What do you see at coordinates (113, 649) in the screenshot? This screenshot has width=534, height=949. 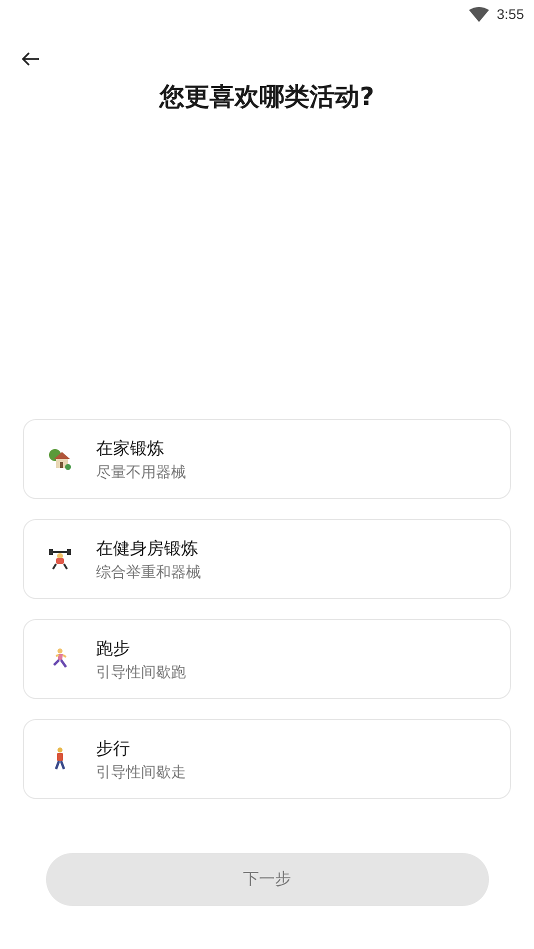 I see `option-title: 跑步` at bounding box center [113, 649].